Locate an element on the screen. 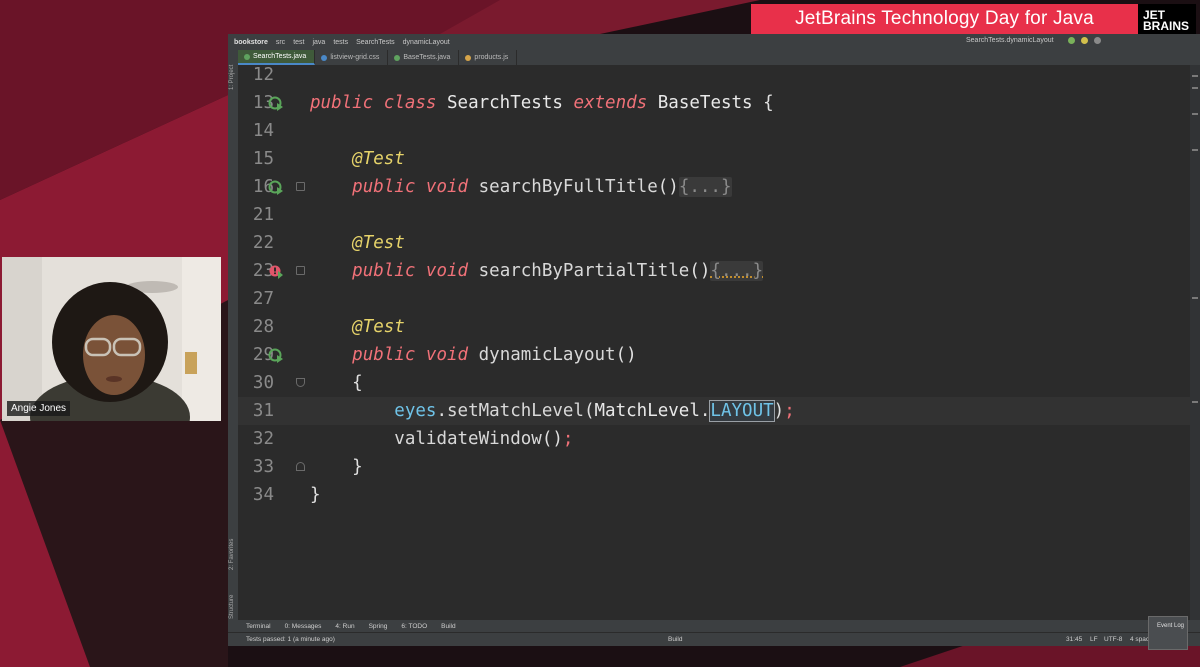 This screenshot has width=1200, height=667. left-tool-strip: 1: Project 2: Favorites Z: Structure is located at coordinates (233, 340).